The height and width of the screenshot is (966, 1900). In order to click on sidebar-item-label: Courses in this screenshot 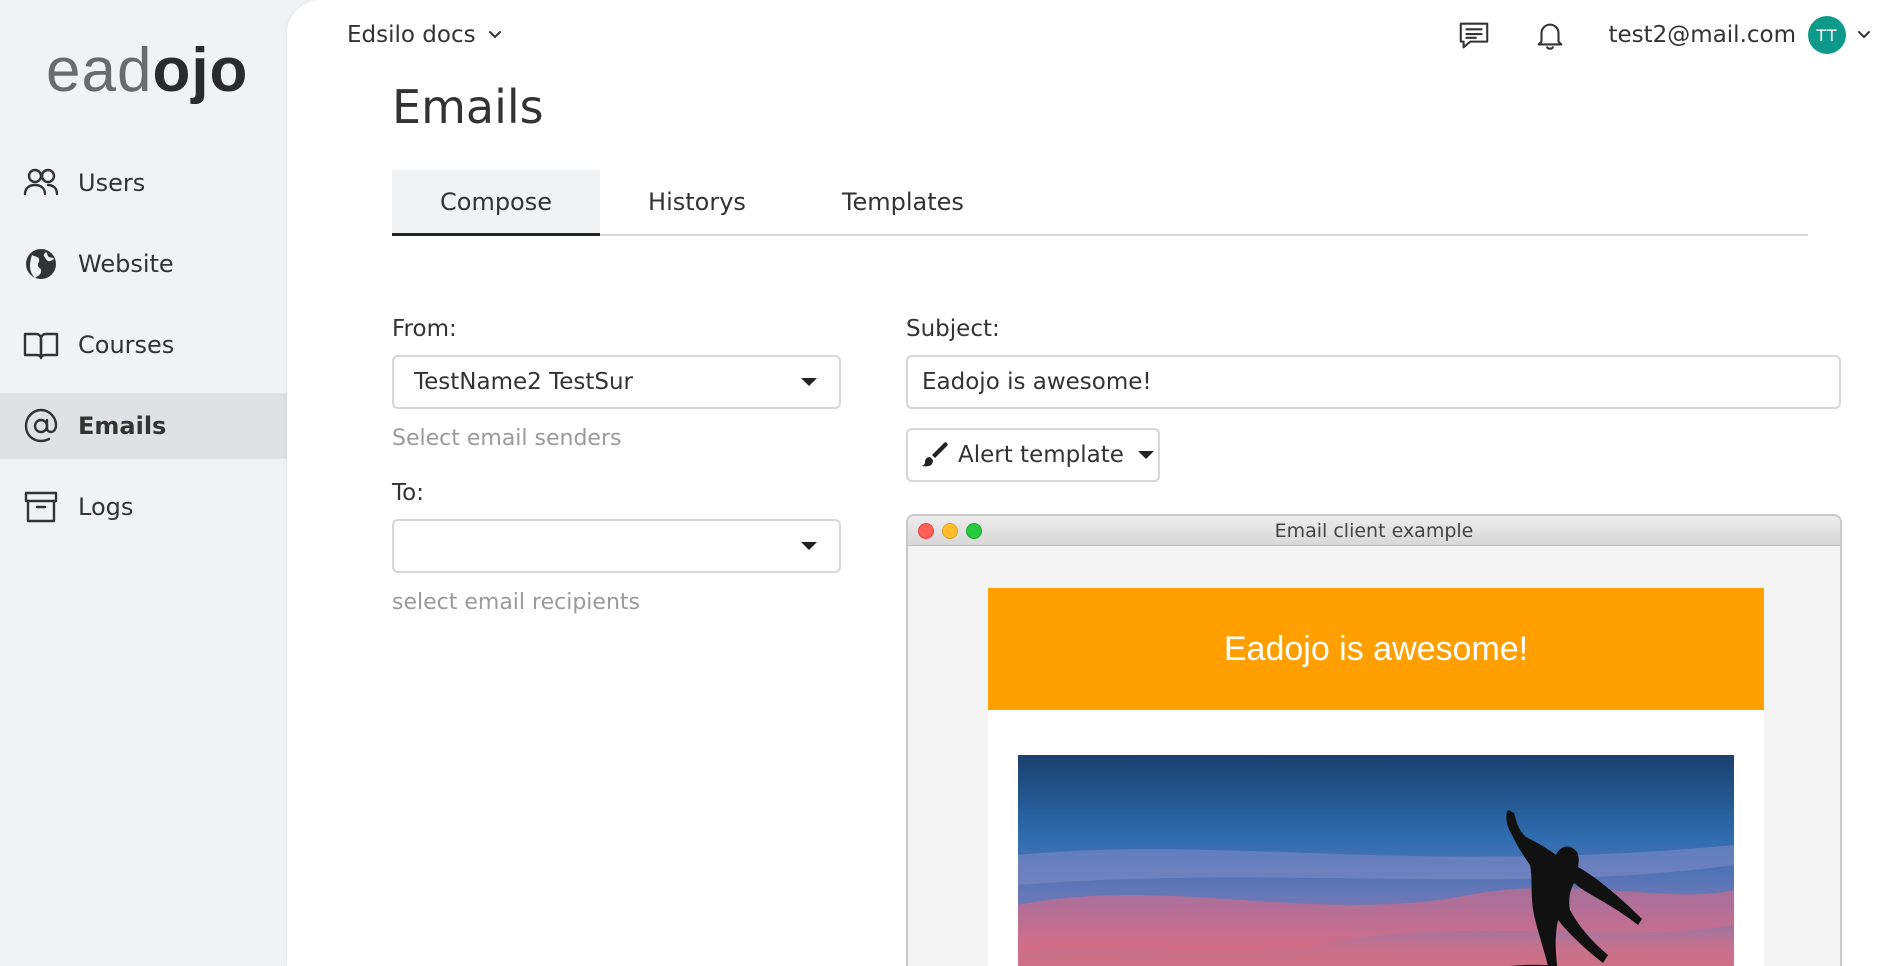, I will do `click(126, 345)`.